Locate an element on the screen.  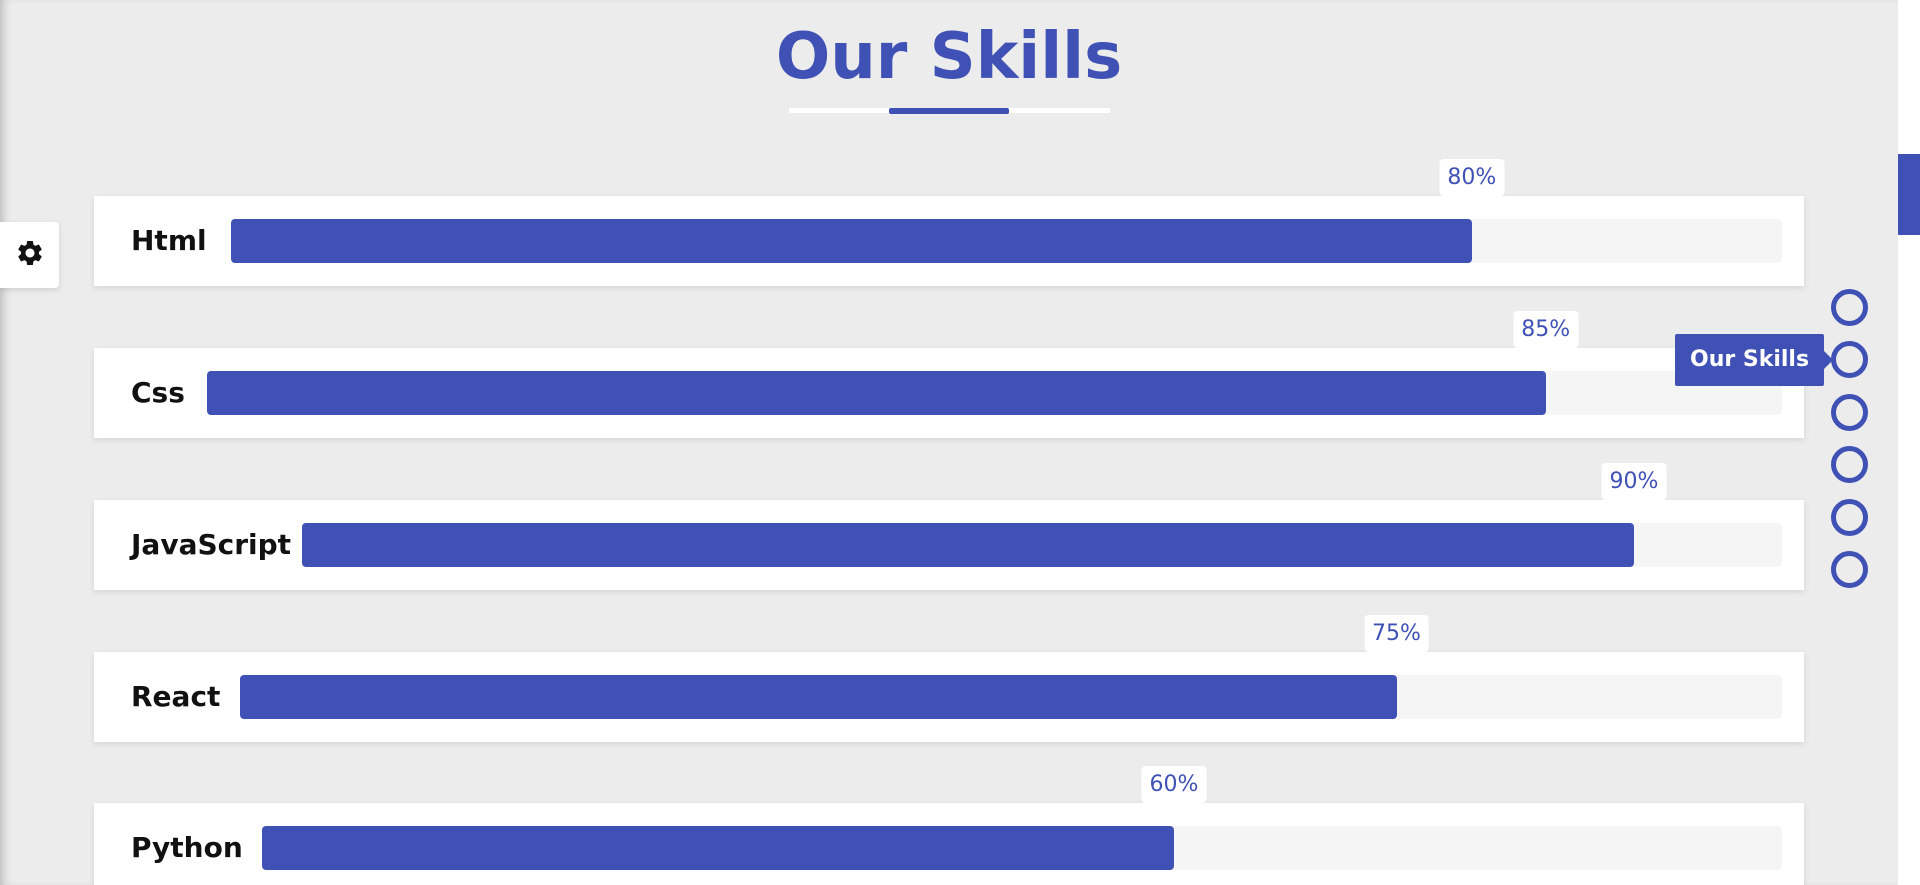
scrollbar-thumb is located at coordinates (1909, 194).